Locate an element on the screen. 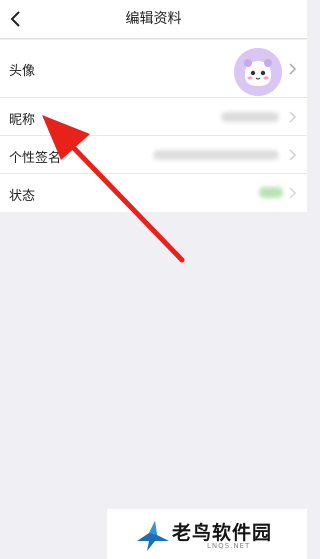 This screenshot has width=320, height=559. top-nav-bar: 编辑资料 is located at coordinates (153, 19).